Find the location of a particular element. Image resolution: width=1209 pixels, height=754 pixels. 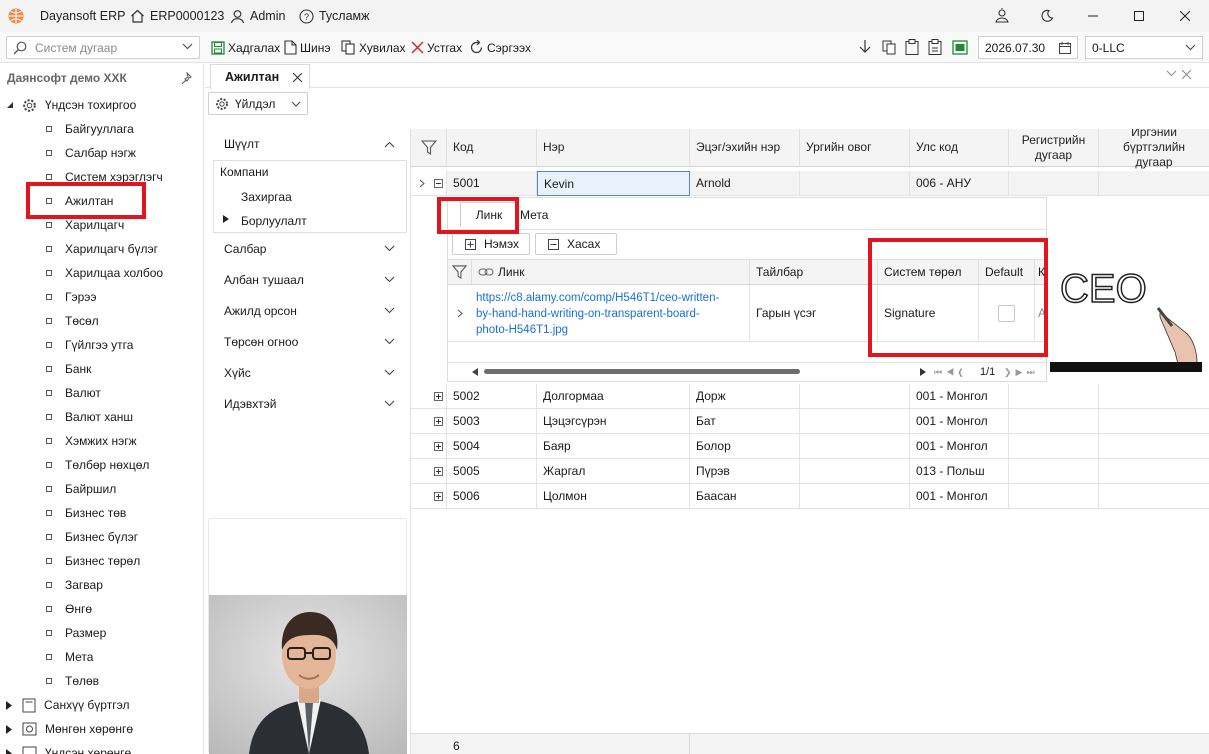

help-menu: ? Тусламж is located at coordinates (334, 16).